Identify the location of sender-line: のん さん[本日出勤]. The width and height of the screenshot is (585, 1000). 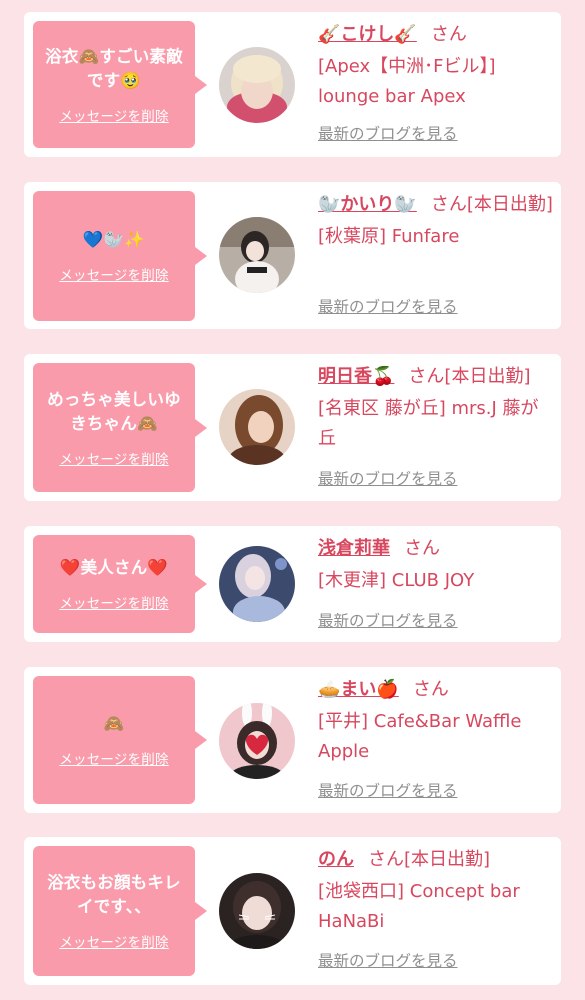
(436, 860).